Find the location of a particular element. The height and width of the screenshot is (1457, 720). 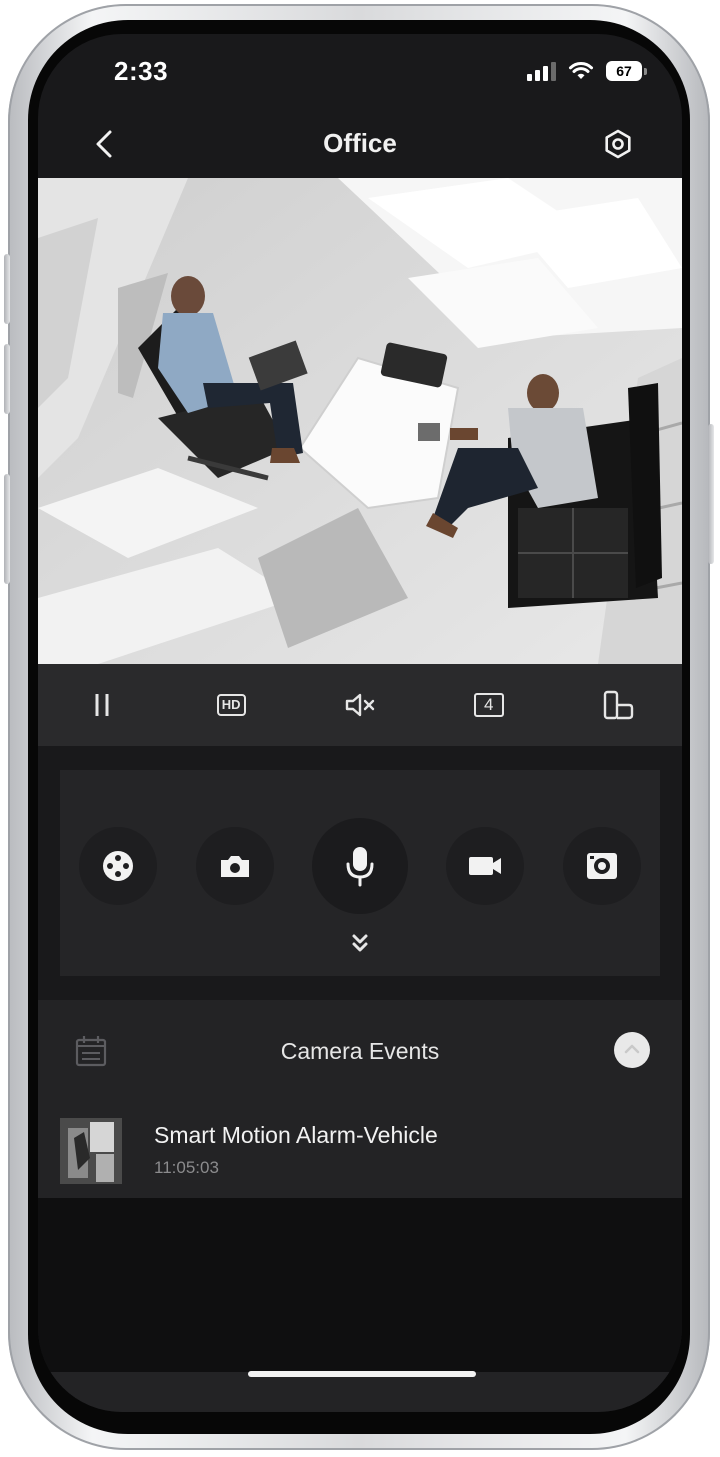

window-count: 4 is located at coordinates (488, 705).